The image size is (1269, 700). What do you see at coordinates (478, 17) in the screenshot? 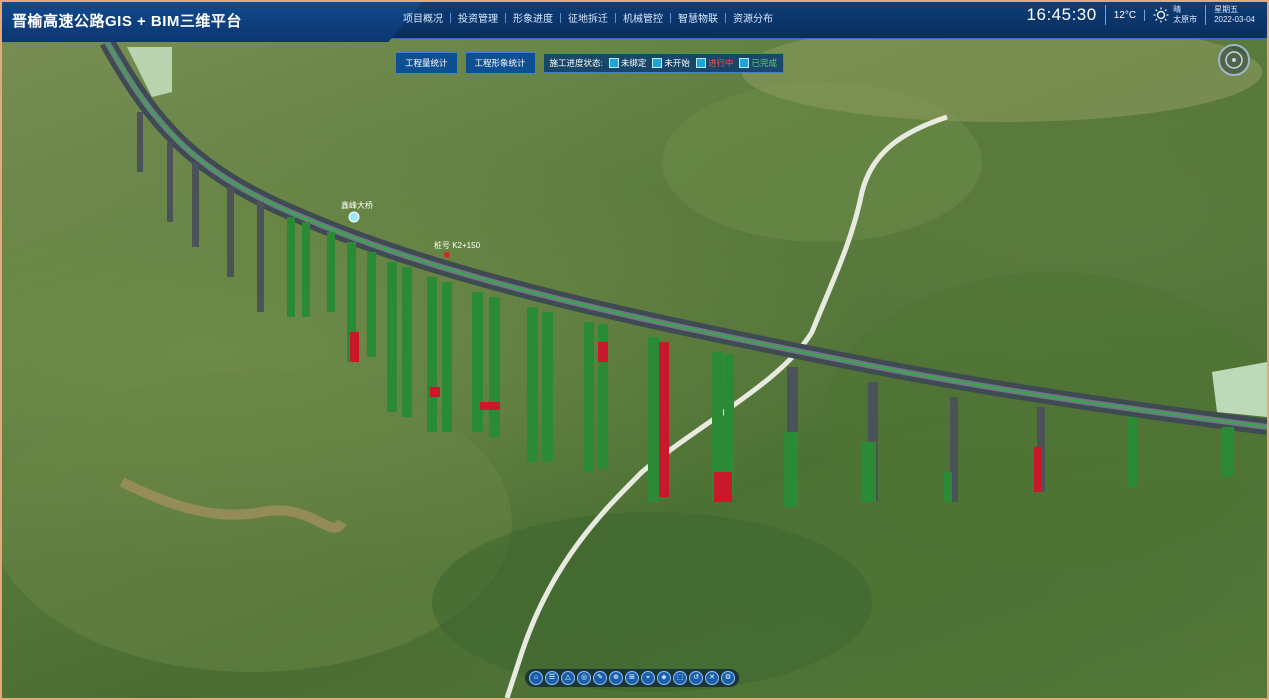
I see `nav-investment: 投资管理` at bounding box center [478, 17].